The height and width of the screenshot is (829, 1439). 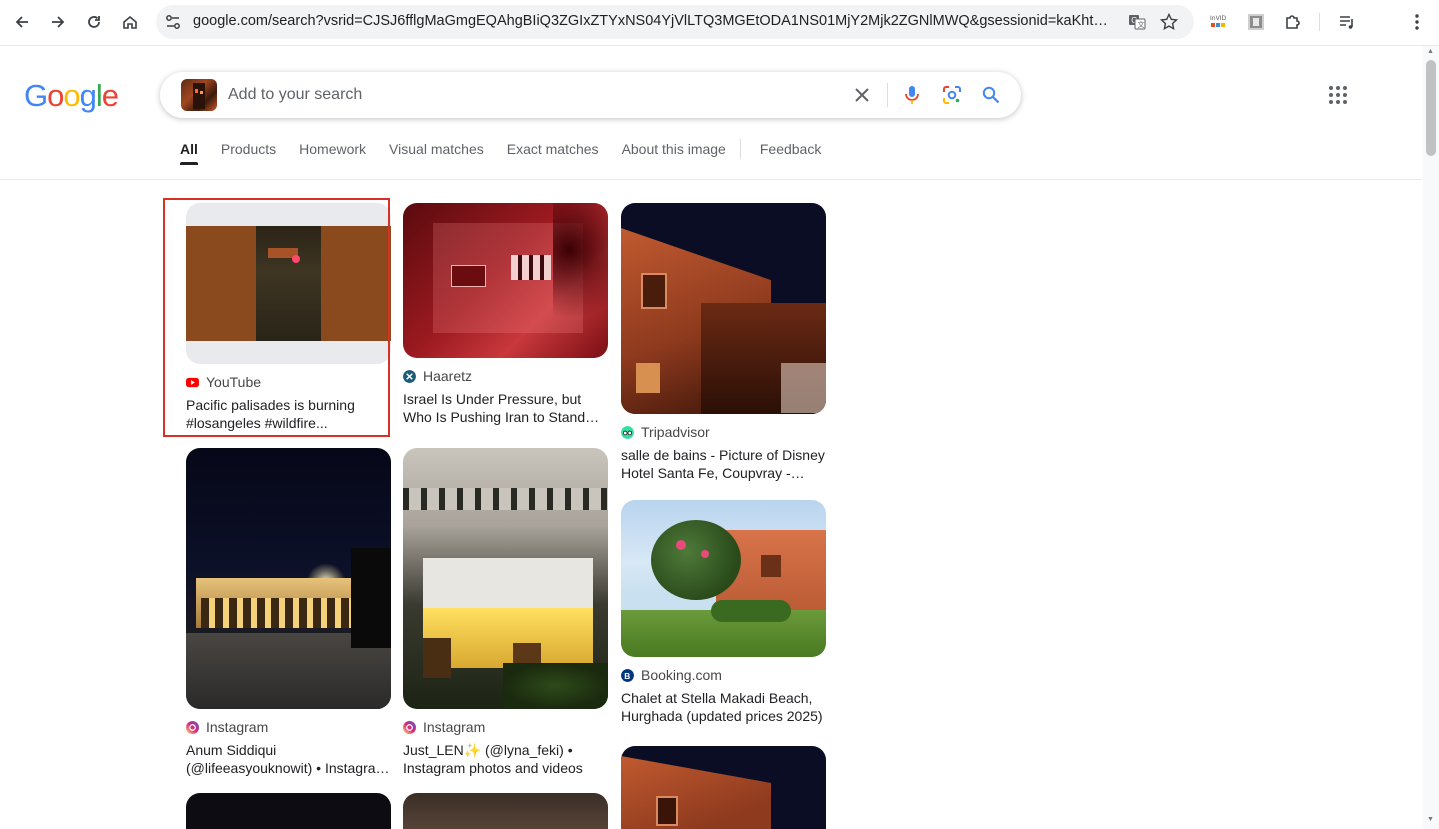 What do you see at coordinates (173, 22) in the screenshot?
I see `site-settings-icon` at bounding box center [173, 22].